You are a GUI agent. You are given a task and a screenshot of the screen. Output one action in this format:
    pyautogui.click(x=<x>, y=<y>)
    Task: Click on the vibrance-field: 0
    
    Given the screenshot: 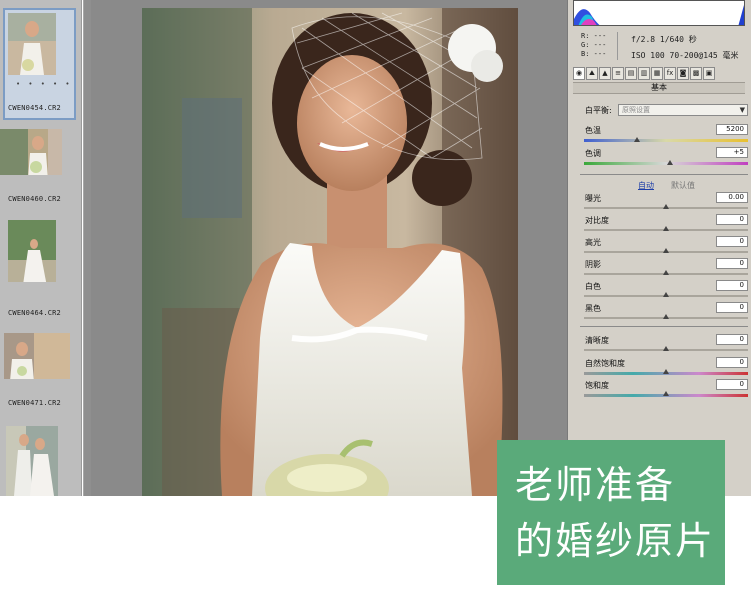 What is the action you would take?
    pyautogui.click(x=732, y=362)
    